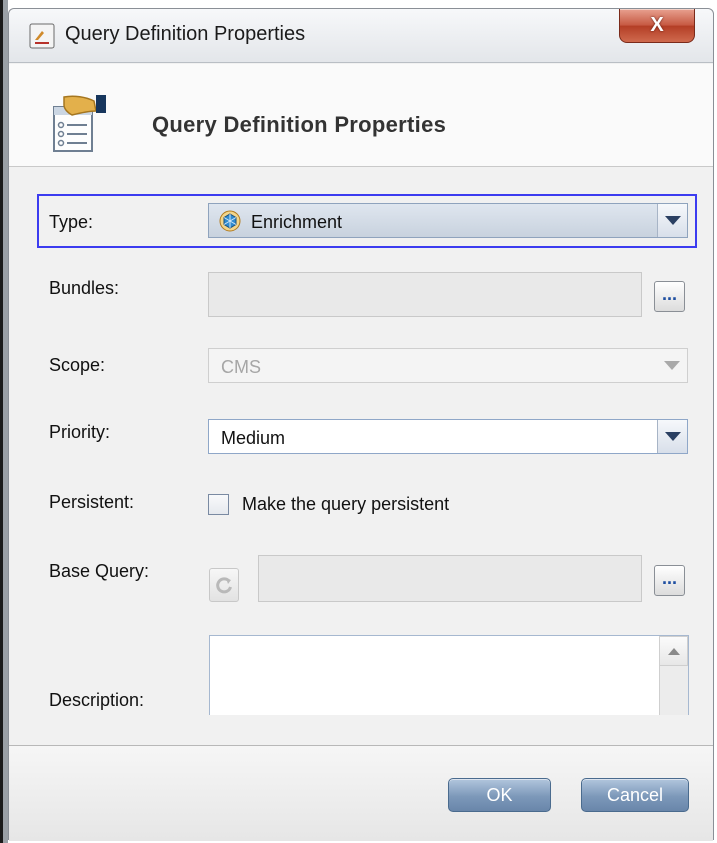  I want to click on dialog-footer: OK Cancel, so click(361, 793).